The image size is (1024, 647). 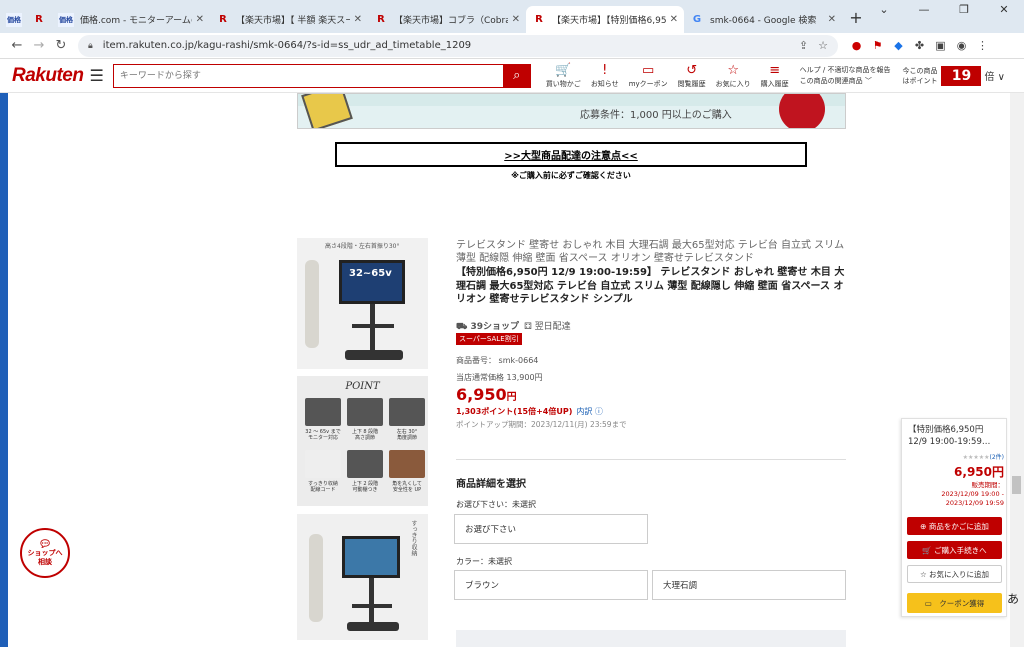 What do you see at coordinates (90, 46) in the screenshot?
I see `site-info-icon: 🔒︎` at bounding box center [90, 46].